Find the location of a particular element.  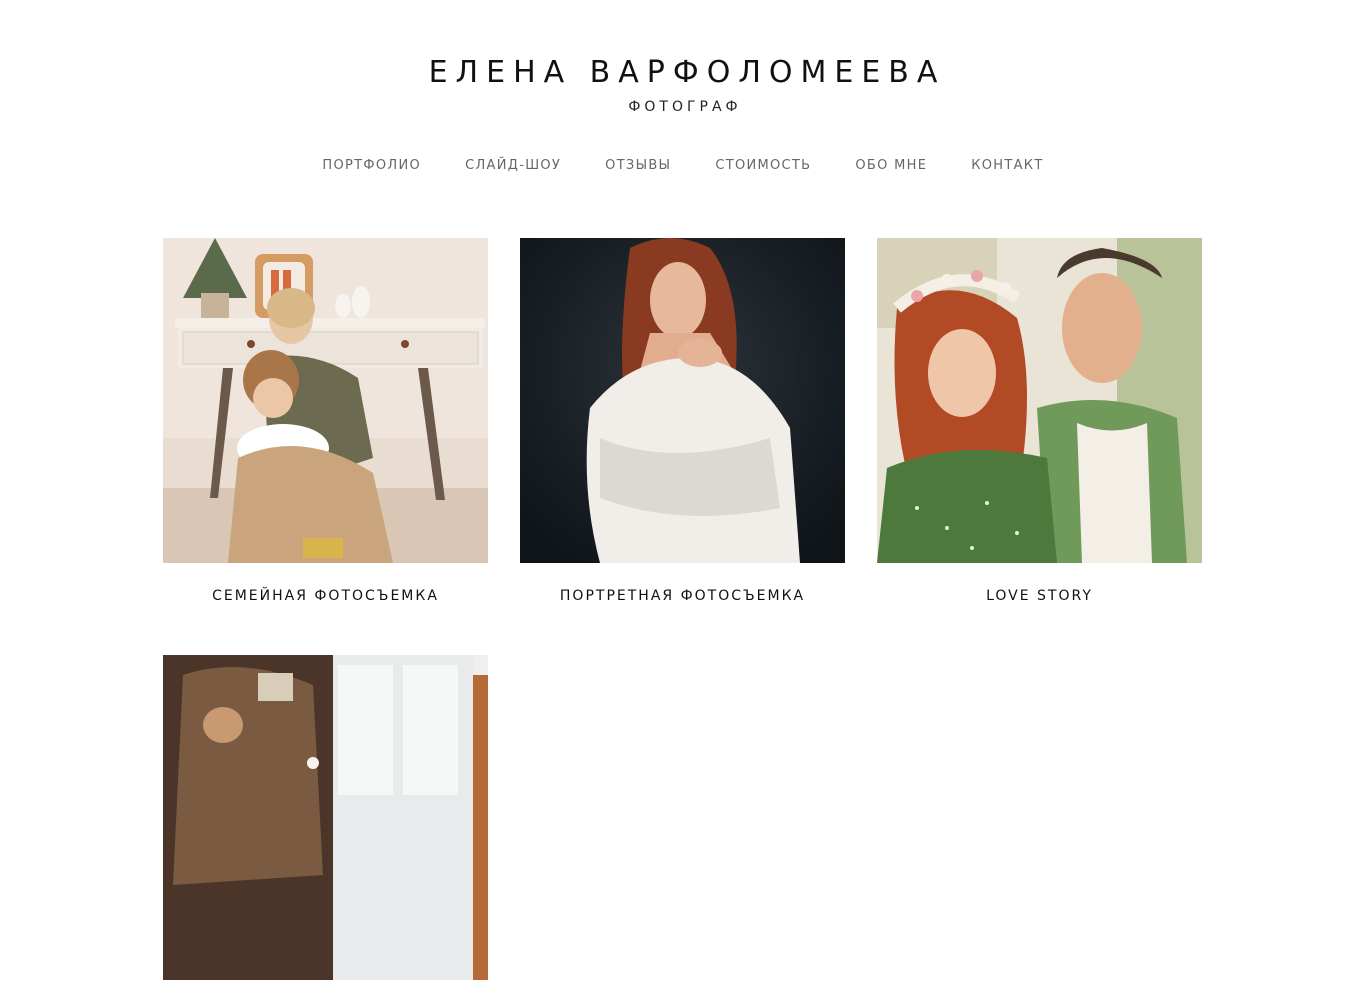

gallery-card-portrait: ПОРТРЕТНАЯ ФОТОСЪЕМКА is located at coordinates (682, 421).